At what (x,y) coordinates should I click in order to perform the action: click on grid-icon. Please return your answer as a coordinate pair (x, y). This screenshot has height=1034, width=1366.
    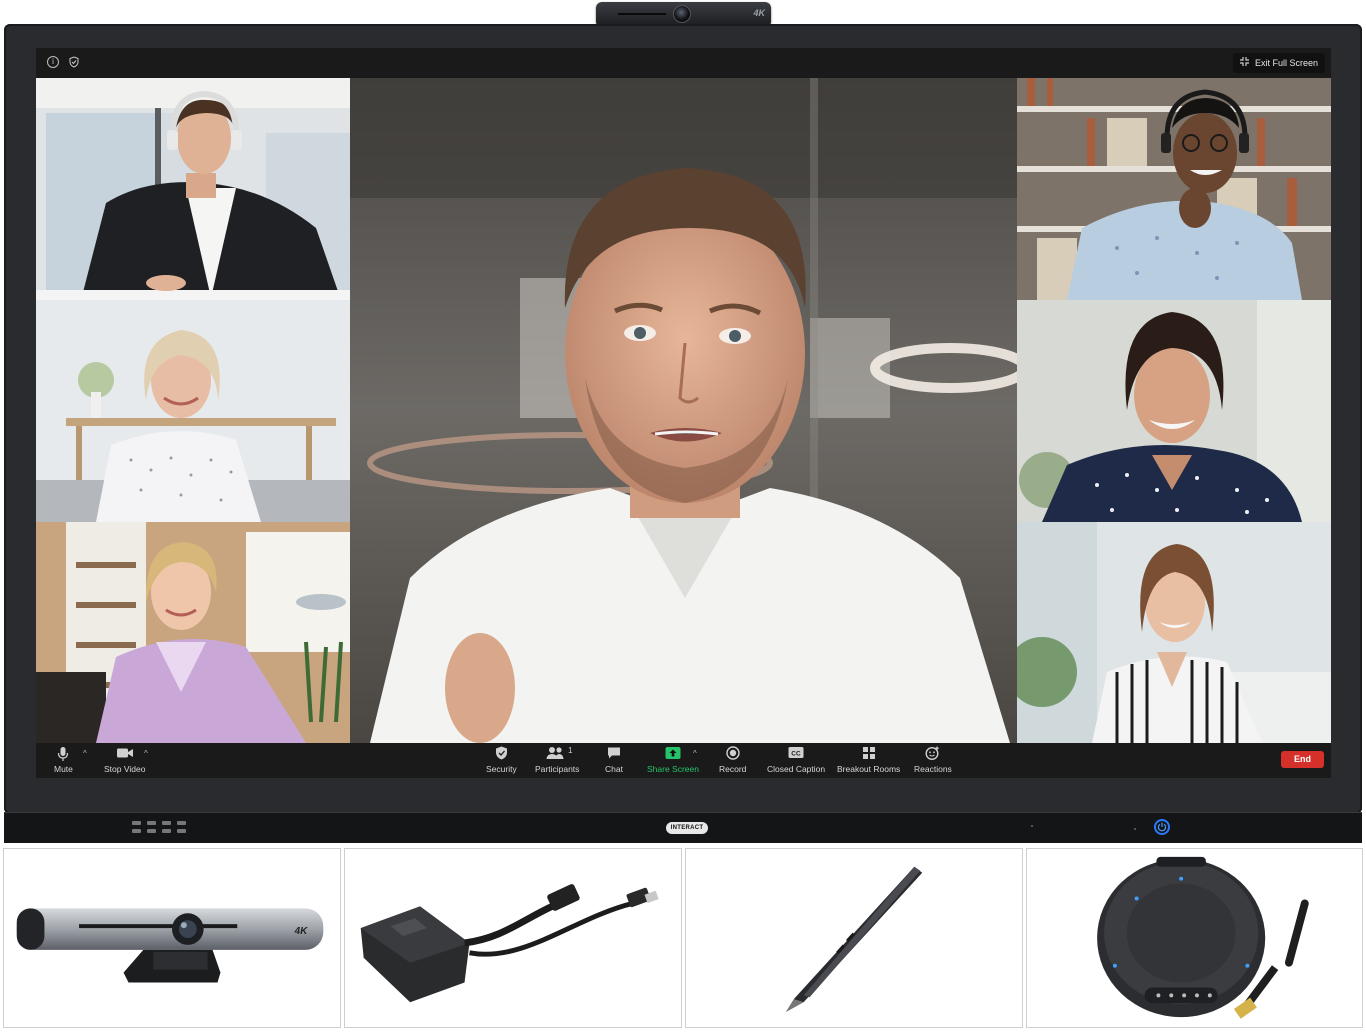
    Looking at the image, I should click on (869, 754).